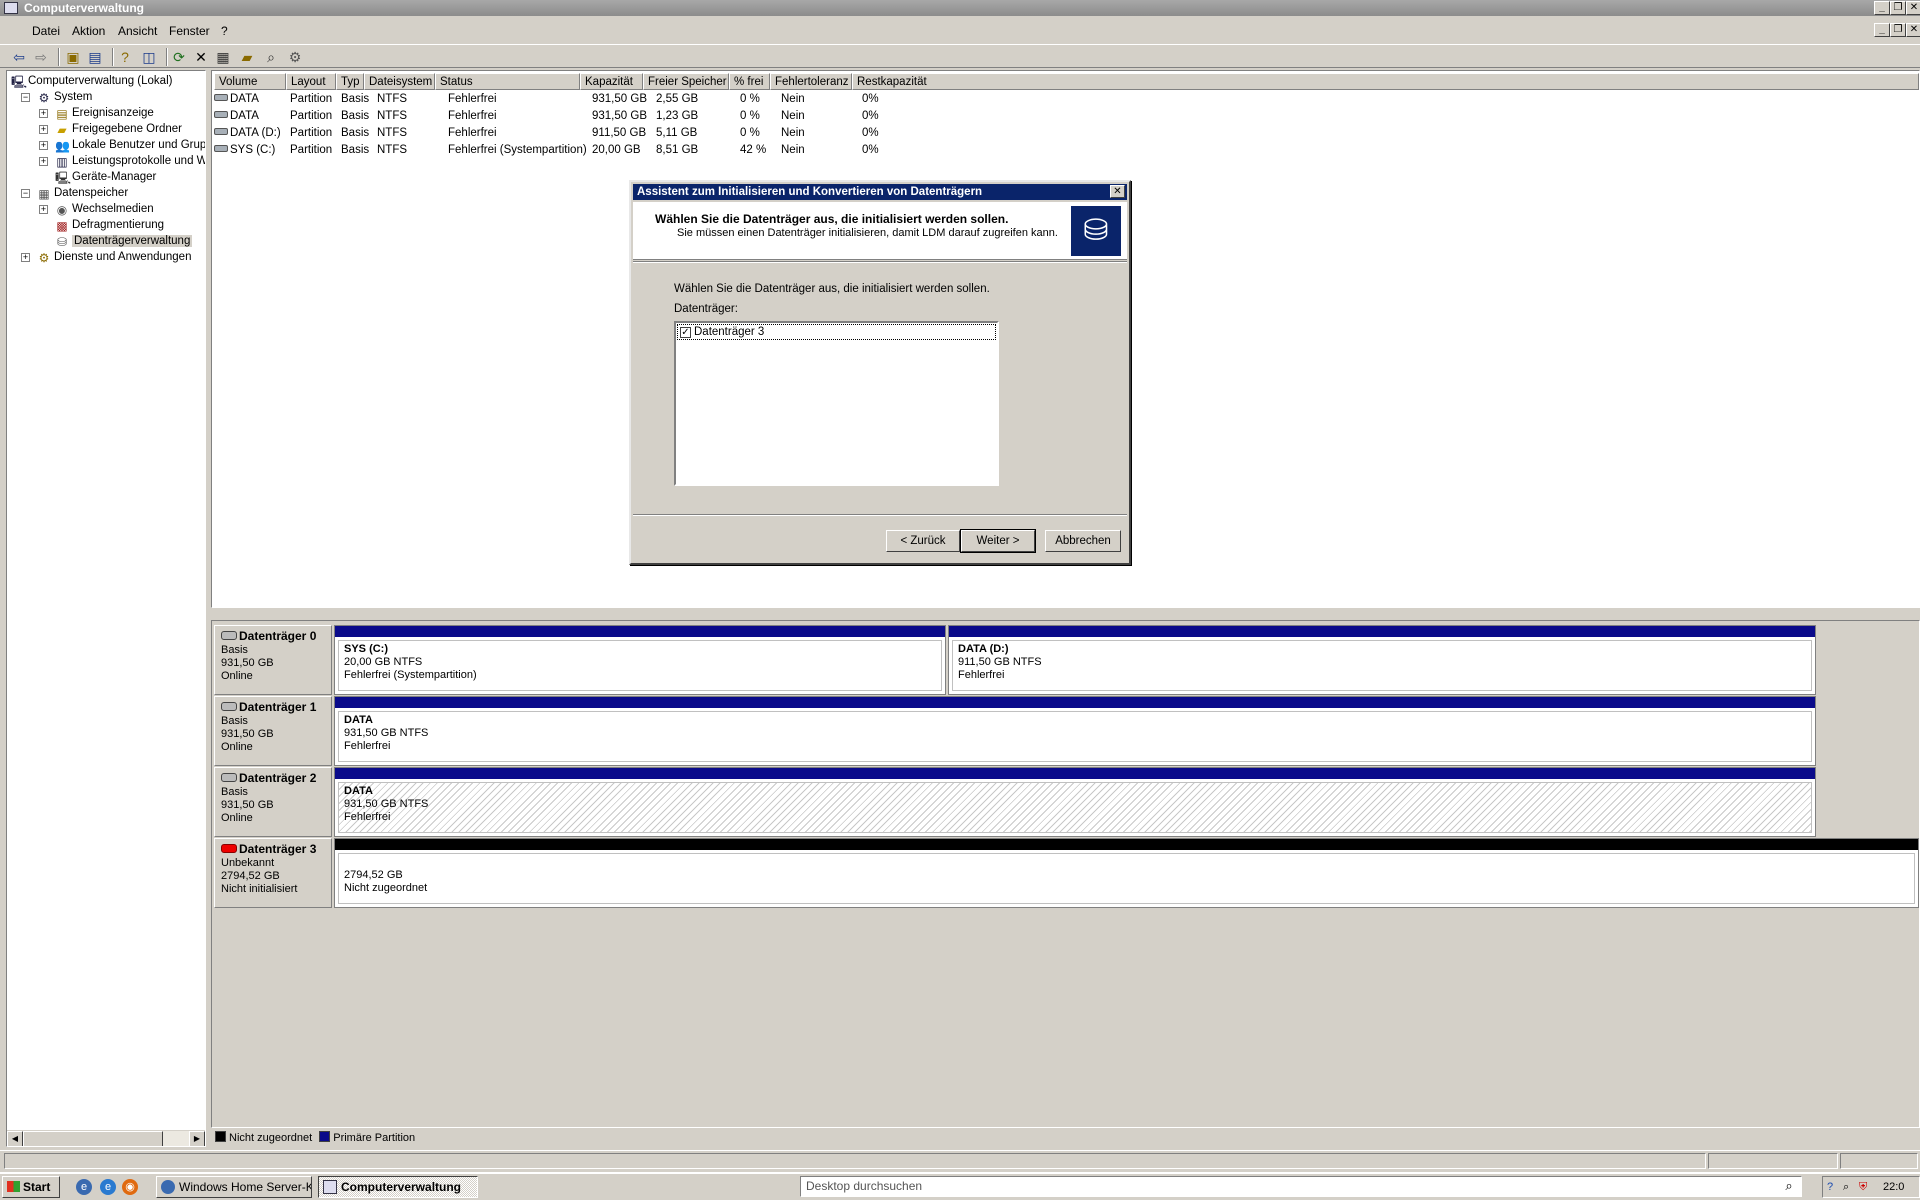 The height and width of the screenshot is (1200, 1920). Describe the element at coordinates (93, 1138) in the screenshot. I see `scroll-thumb` at that location.